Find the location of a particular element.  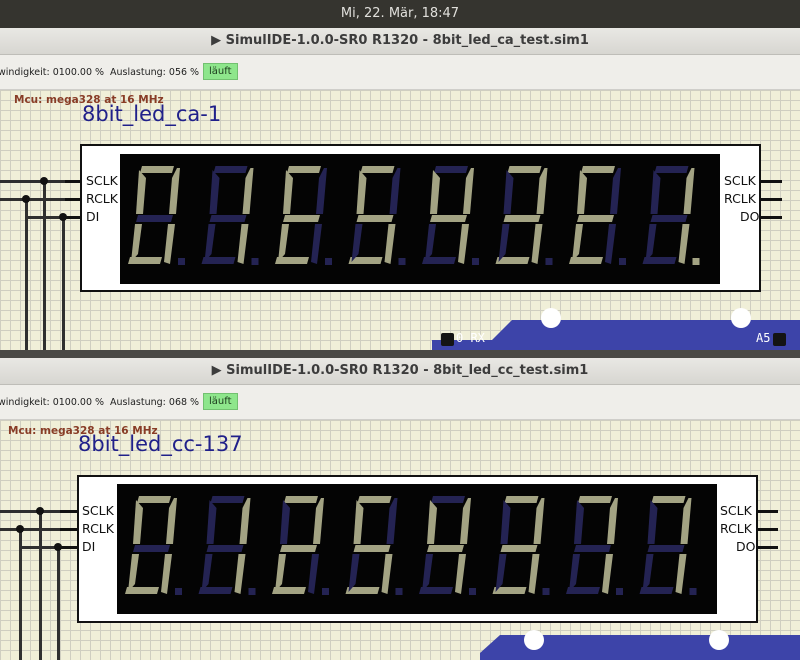

pin-di: DI is located at coordinates (89, 546).